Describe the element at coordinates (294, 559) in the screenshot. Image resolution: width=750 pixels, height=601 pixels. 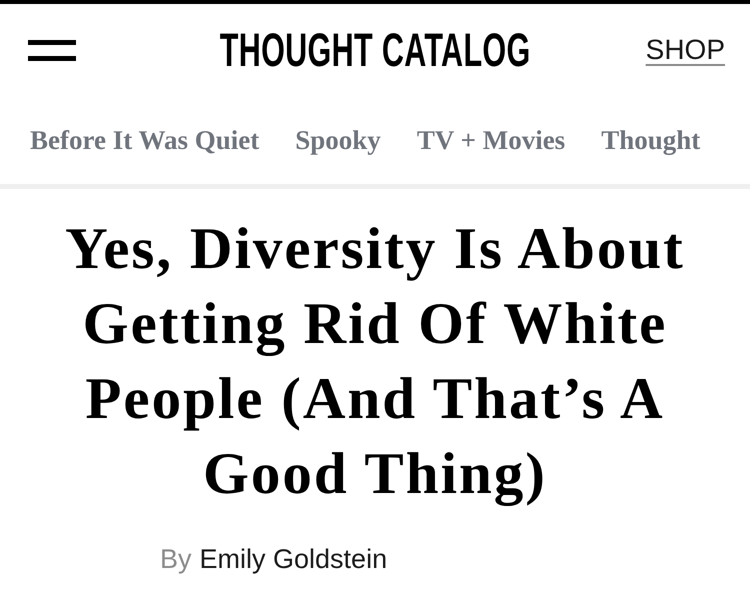
I see `author-link: Emily Goldstein` at that location.